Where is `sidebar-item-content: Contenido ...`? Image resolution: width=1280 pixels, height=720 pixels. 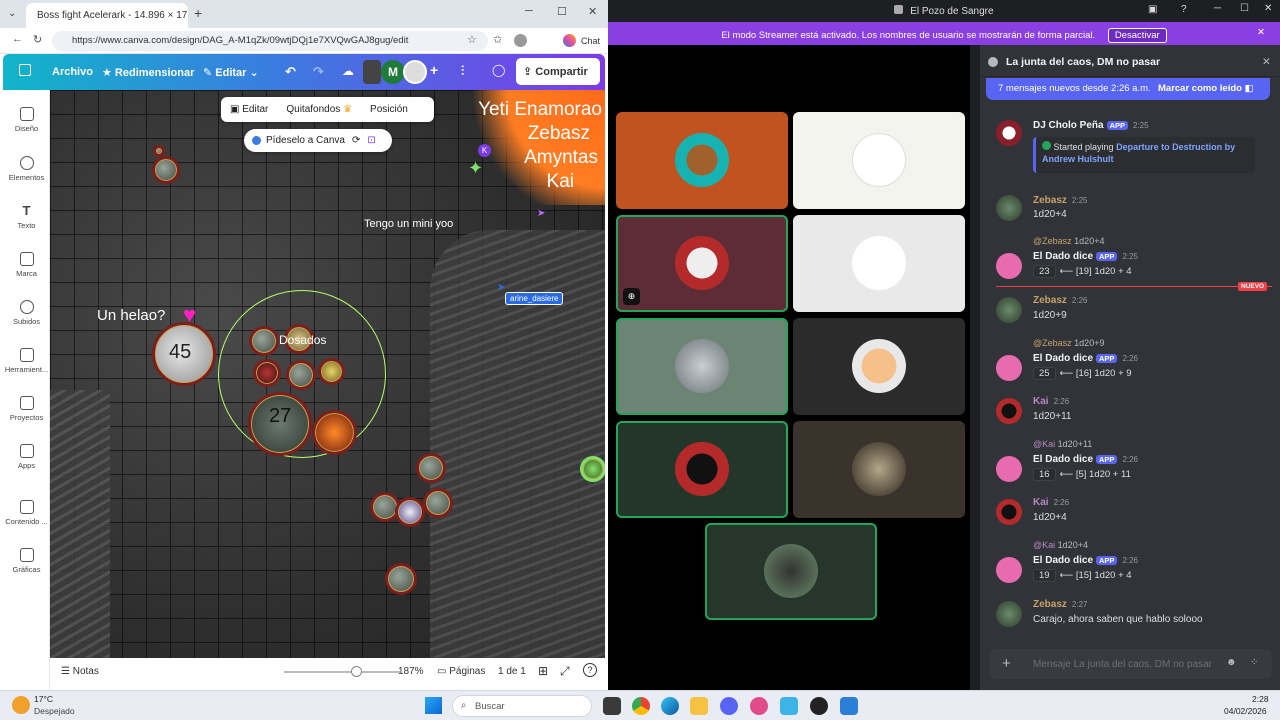
sidebar-item-content: Contenido ... is located at coordinates (26, 513).